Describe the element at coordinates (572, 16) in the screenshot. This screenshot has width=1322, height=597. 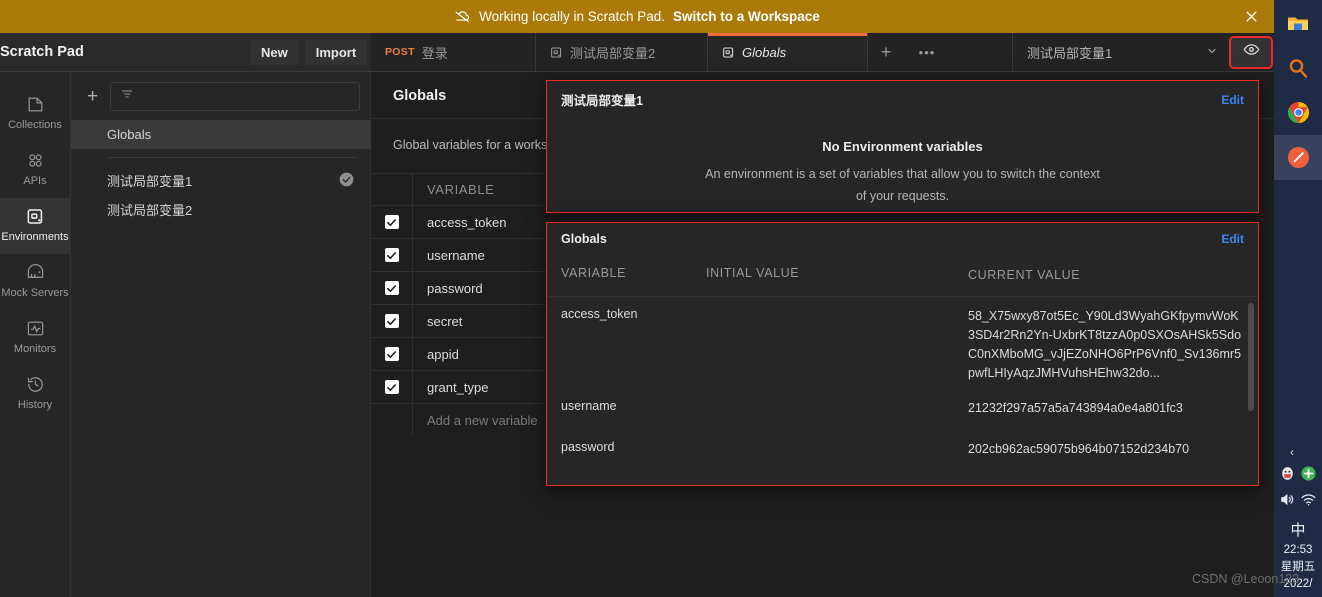
I see `banner-text: Working locally in Scratch Pad.` at that location.